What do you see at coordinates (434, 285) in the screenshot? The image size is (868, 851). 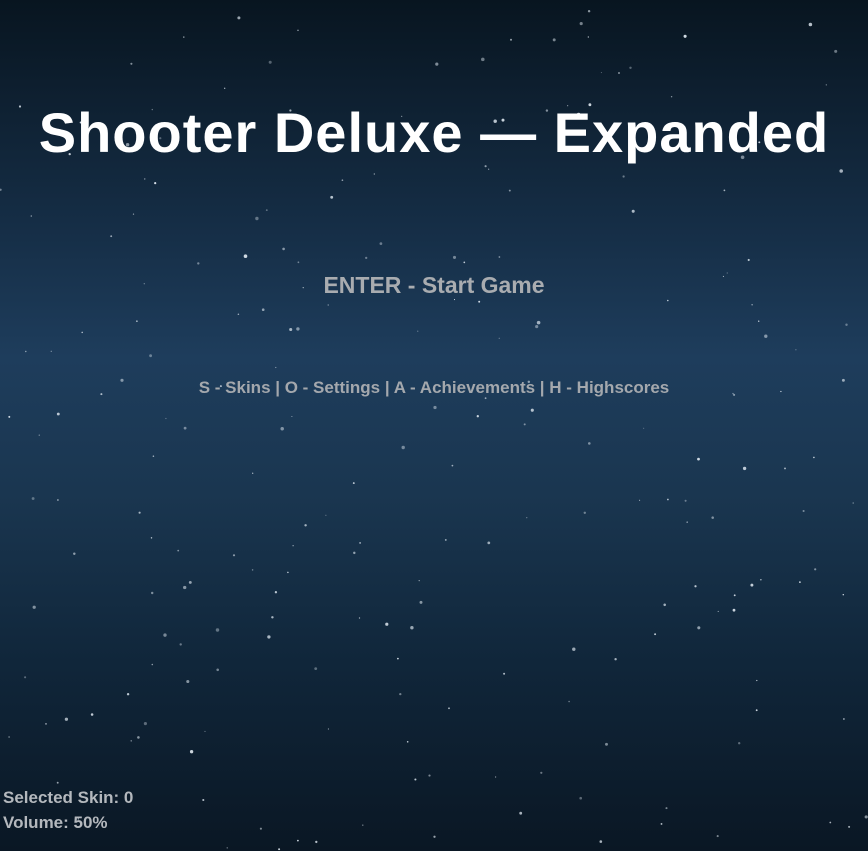 I see `start-game-prompt: ENTER - Start Game` at bounding box center [434, 285].